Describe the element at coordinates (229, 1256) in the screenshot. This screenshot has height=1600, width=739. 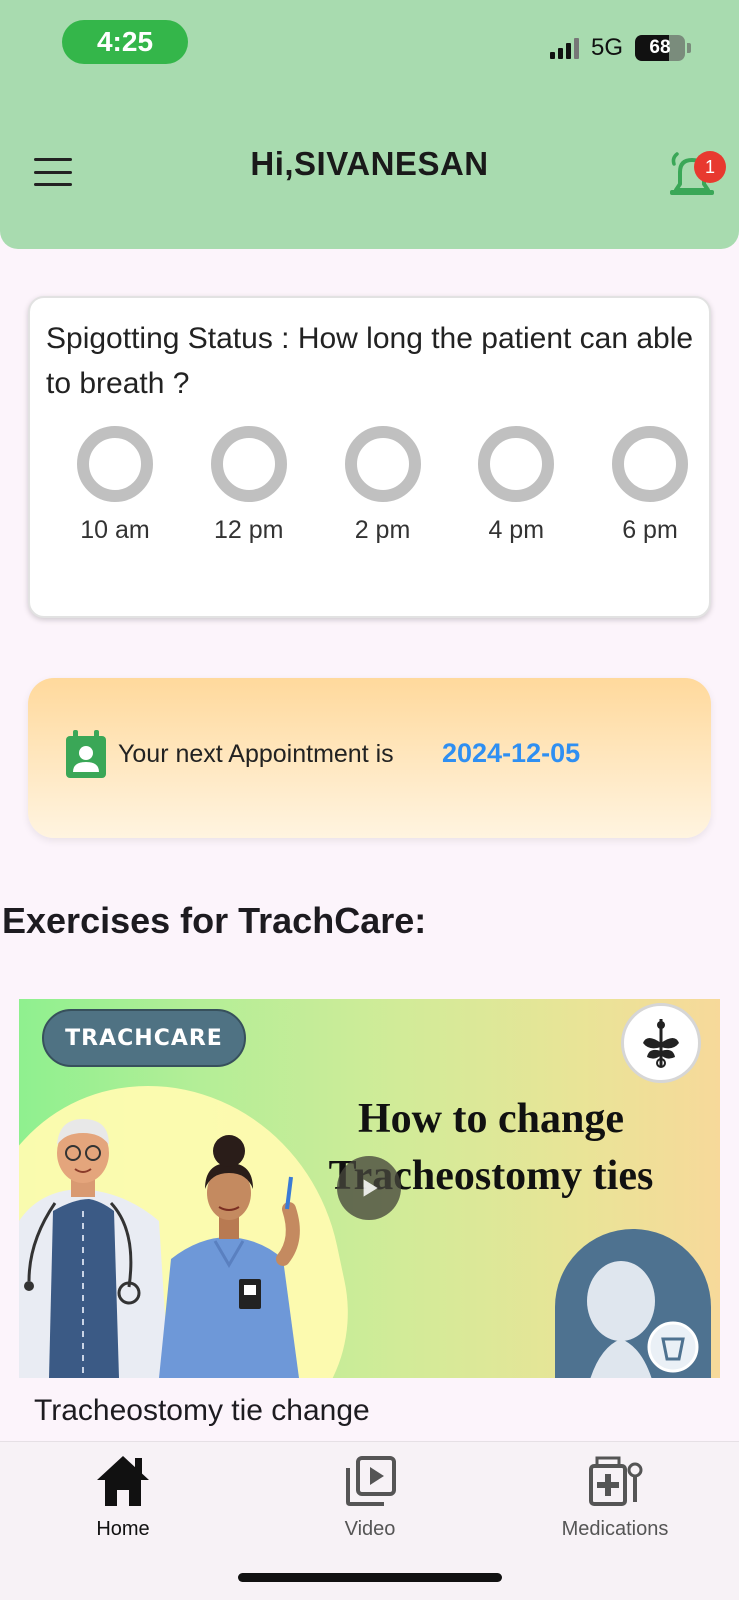
I see `nurse-illustration` at that location.